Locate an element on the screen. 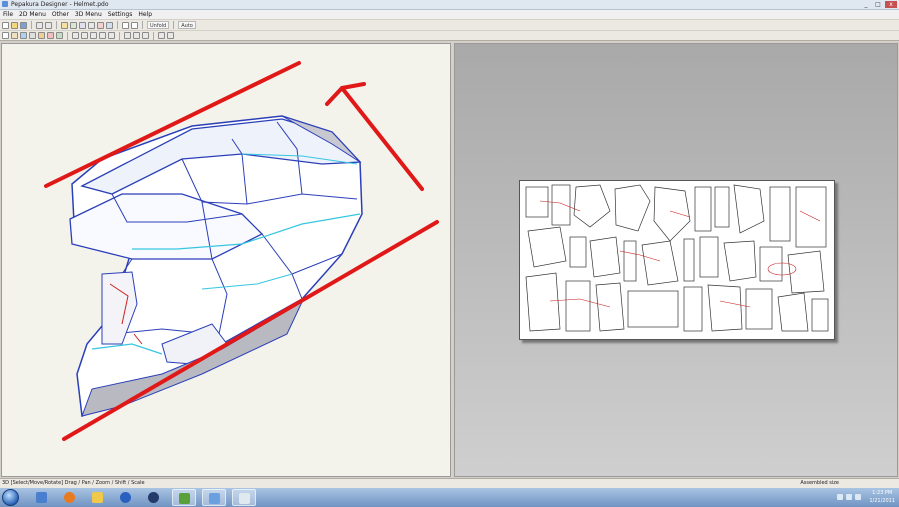  grid-icon is located at coordinates (32, 35).